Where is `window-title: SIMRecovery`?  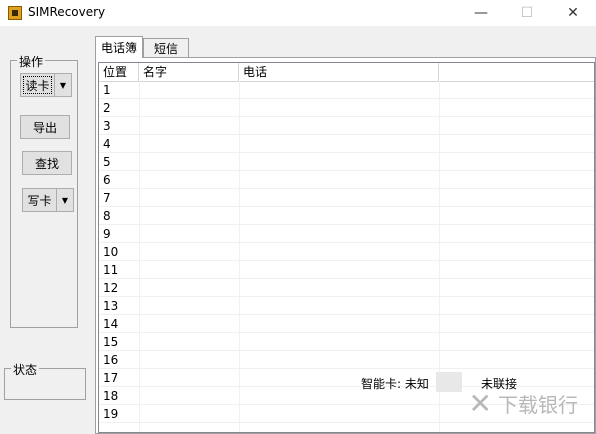
window-title: SIMRecovery is located at coordinates (67, 12).